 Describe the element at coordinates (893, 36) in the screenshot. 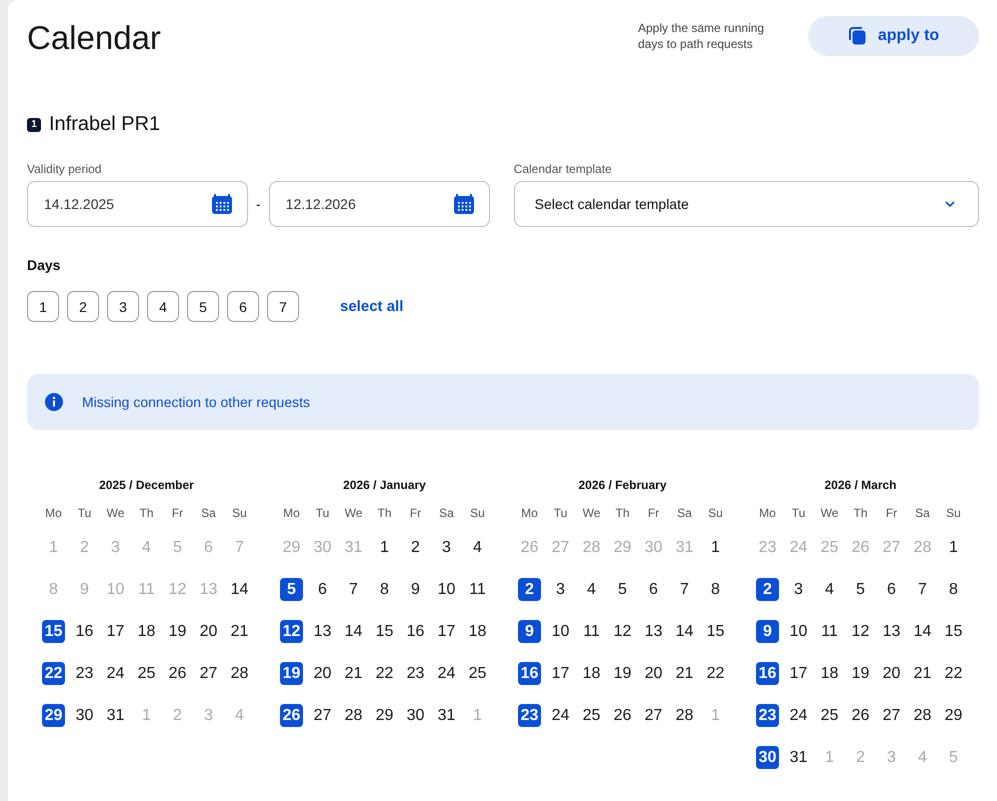

I see `apply-to-button: apply to` at that location.